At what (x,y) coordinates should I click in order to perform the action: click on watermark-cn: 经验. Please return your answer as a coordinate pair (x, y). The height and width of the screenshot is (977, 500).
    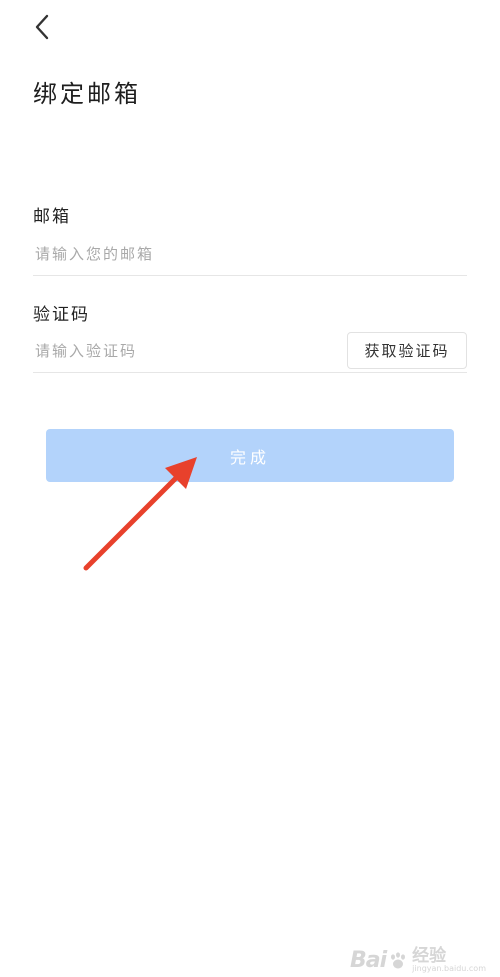
    Looking at the image, I should click on (429, 956).